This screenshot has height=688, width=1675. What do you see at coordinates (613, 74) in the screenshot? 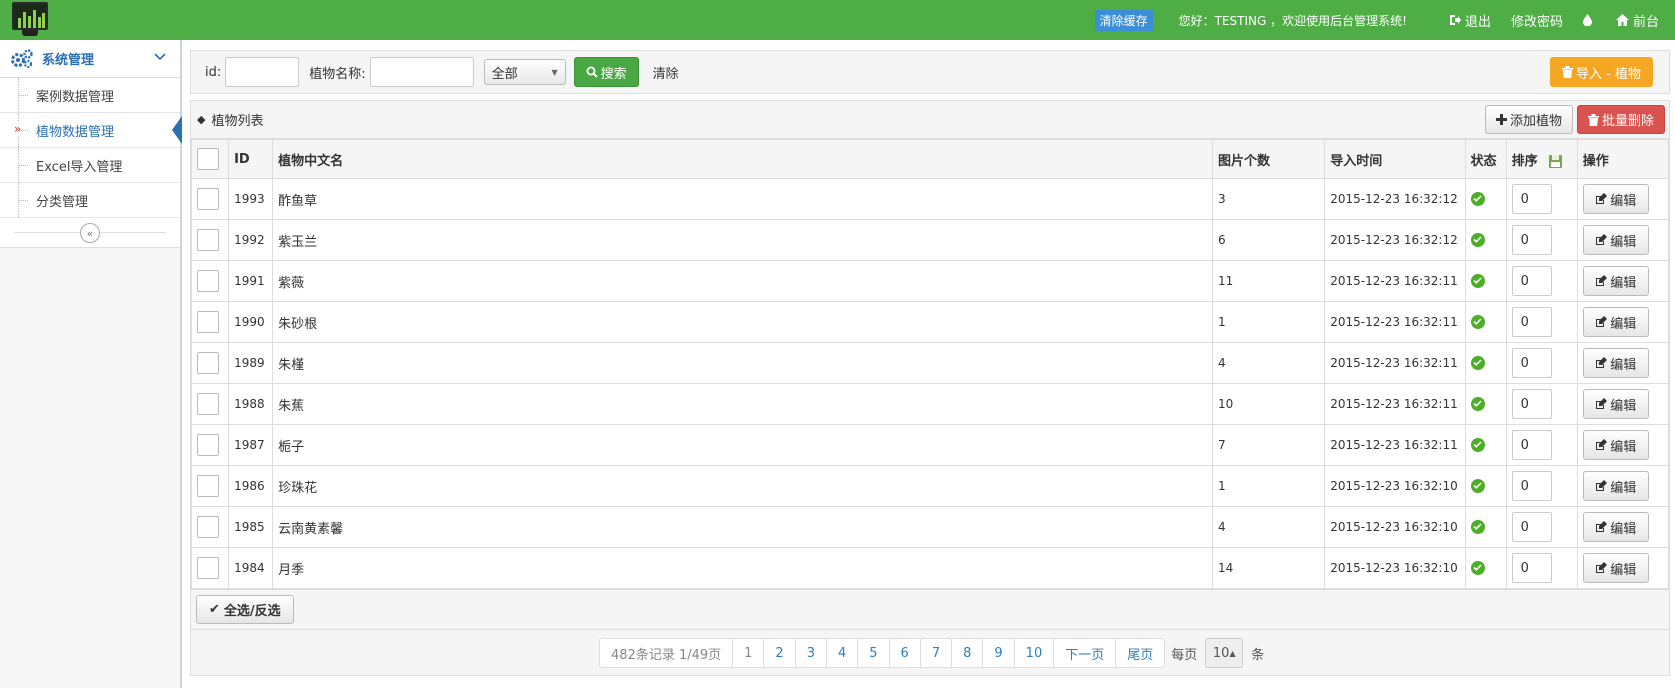
I see `search-button-label: 搜索` at bounding box center [613, 74].